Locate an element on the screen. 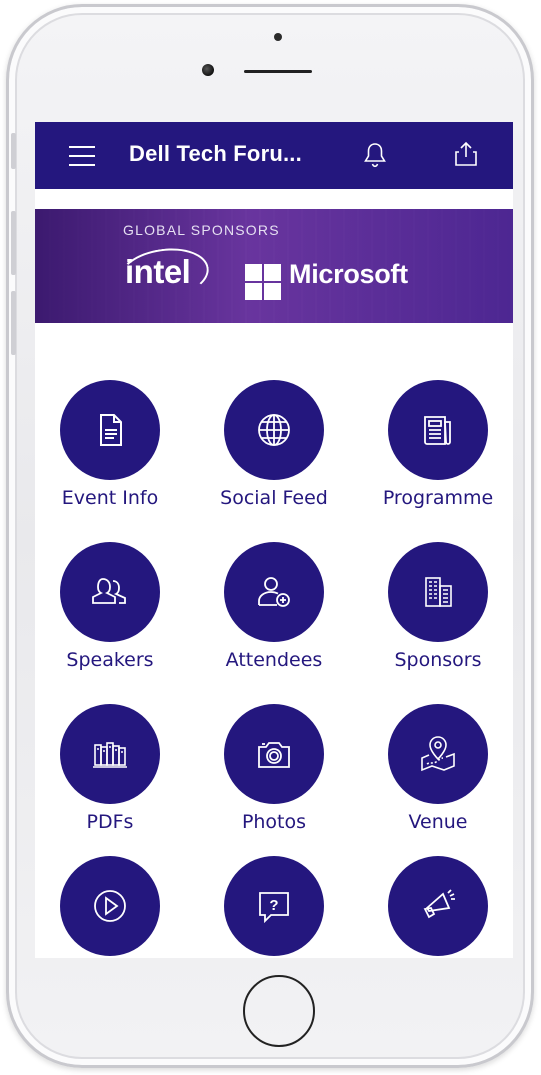  document-icon is located at coordinates (110, 430).